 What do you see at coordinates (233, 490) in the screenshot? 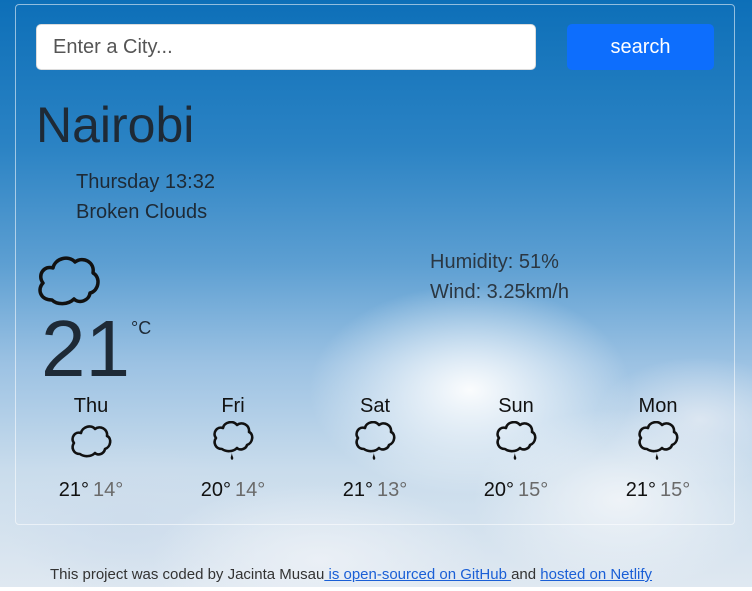
I see `forecast-temps: 20° 14°` at bounding box center [233, 490].